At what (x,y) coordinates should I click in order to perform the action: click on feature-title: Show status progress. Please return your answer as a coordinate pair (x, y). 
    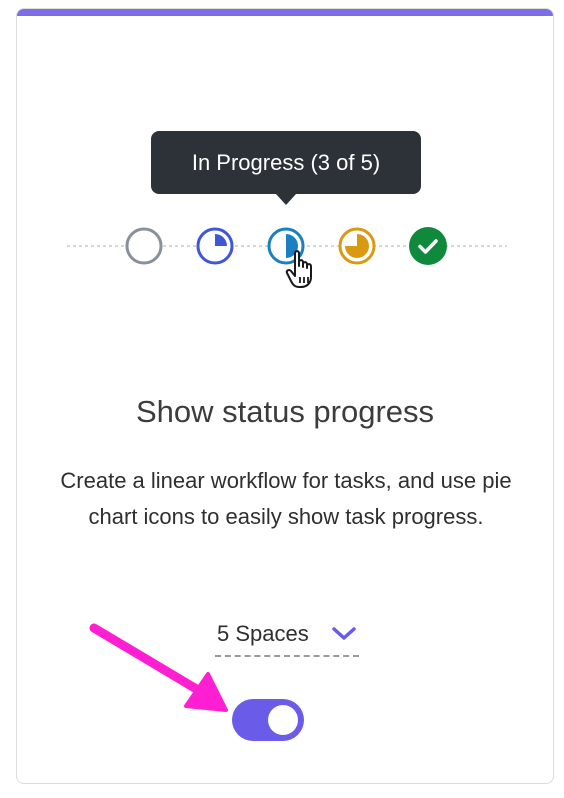
    Looking at the image, I should click on (285, 411).